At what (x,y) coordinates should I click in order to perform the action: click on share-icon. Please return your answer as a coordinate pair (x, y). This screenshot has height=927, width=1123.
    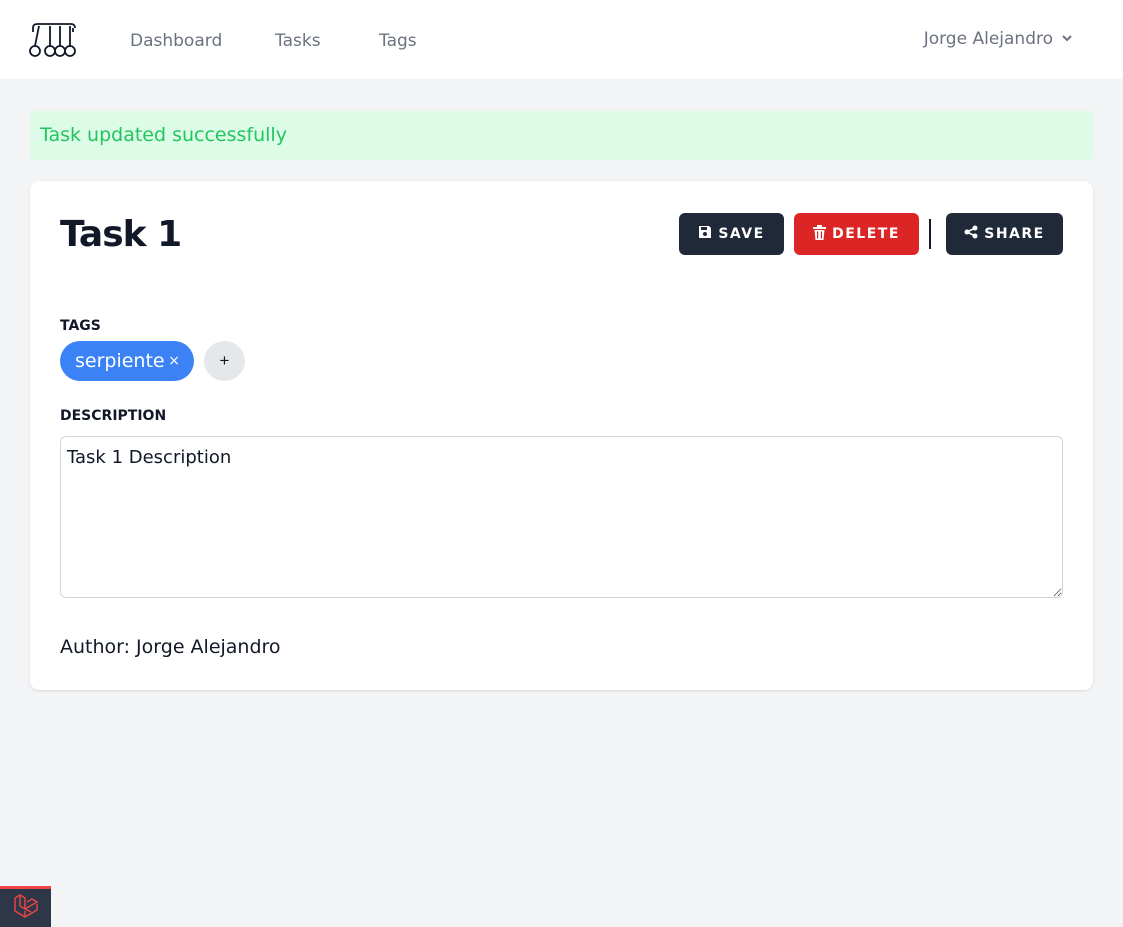
    Looking at the image, I should click on (971, 234).